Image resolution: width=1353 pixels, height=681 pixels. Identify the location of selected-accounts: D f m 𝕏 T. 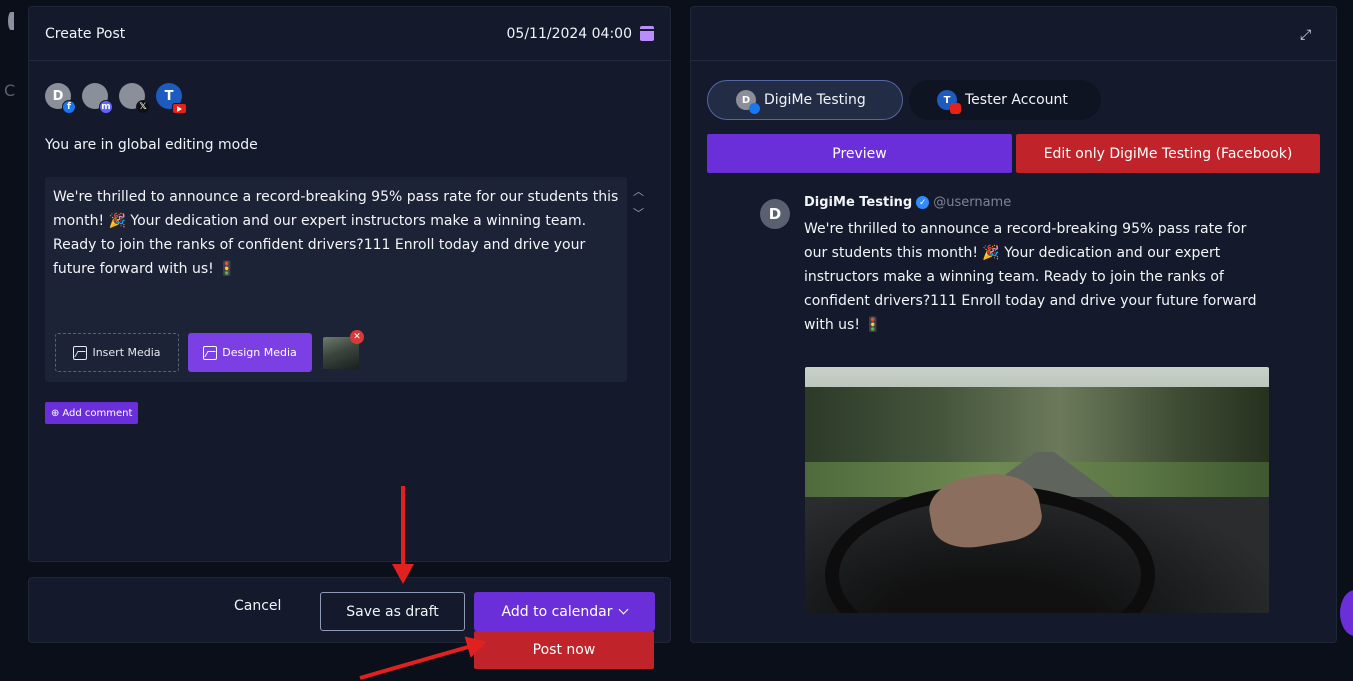
(116, 98).